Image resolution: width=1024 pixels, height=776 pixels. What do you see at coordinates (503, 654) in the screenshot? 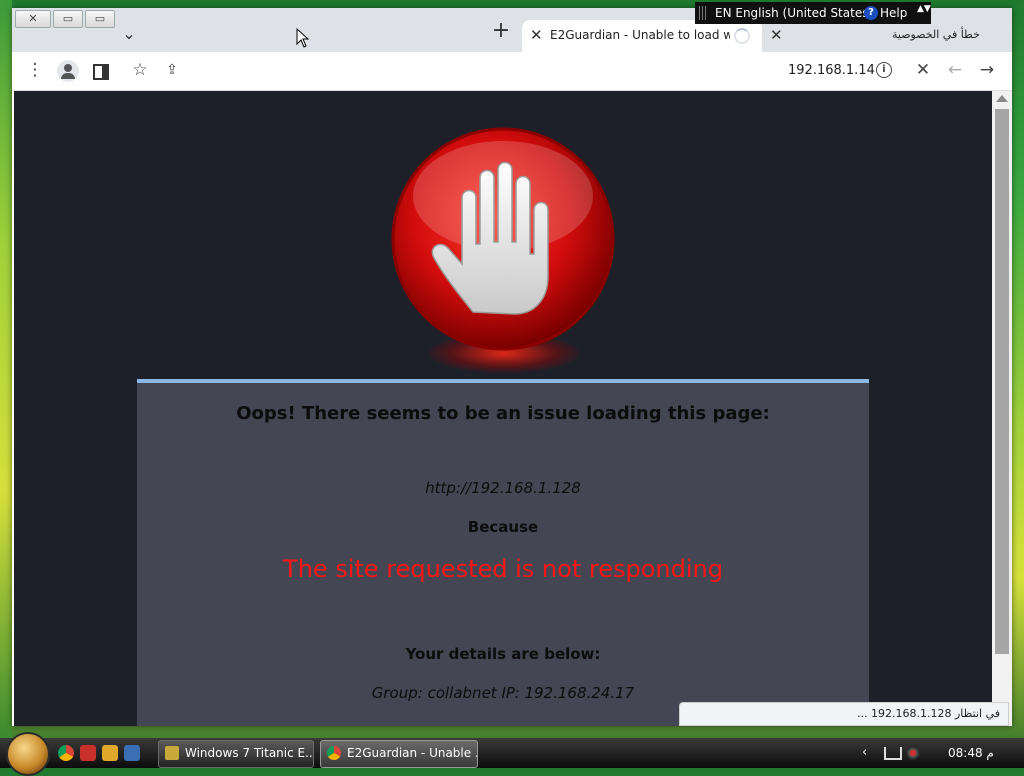
I see `details-heading: Your details are below:` at bounding box center [503, 654].